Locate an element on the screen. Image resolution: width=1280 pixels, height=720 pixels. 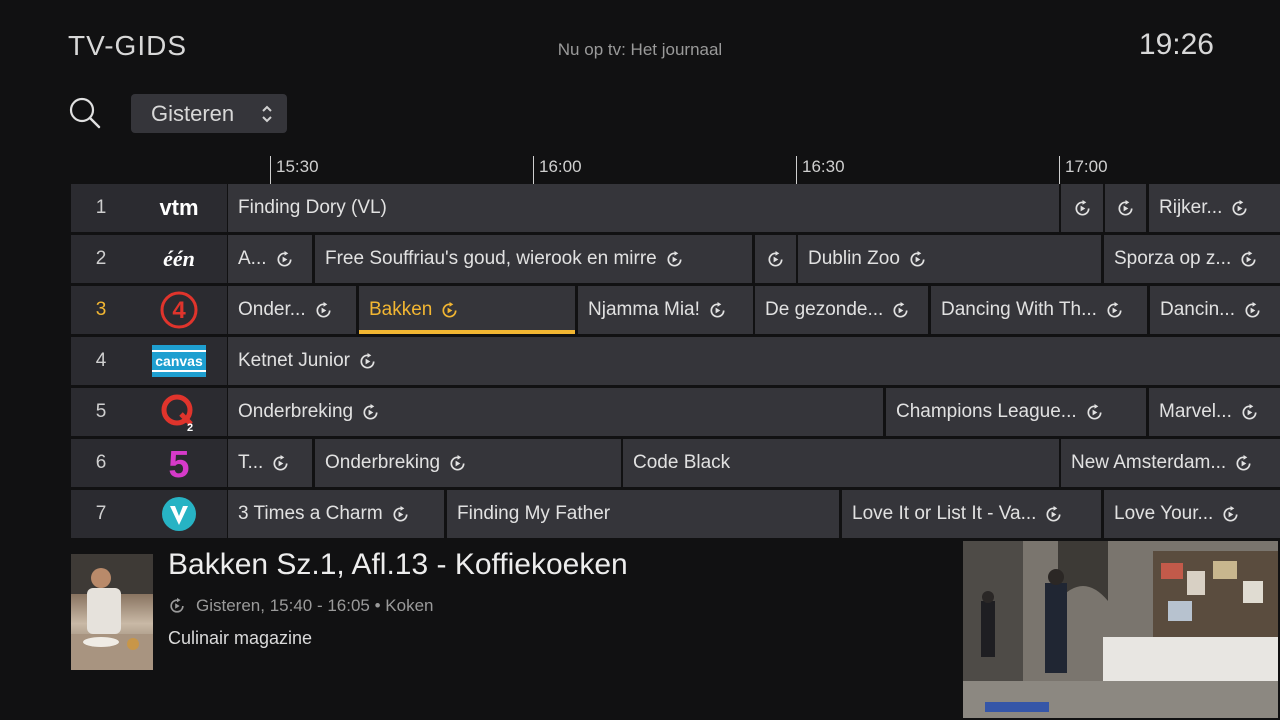
up-down-arrow-icon is located at coordinates (267, 114).